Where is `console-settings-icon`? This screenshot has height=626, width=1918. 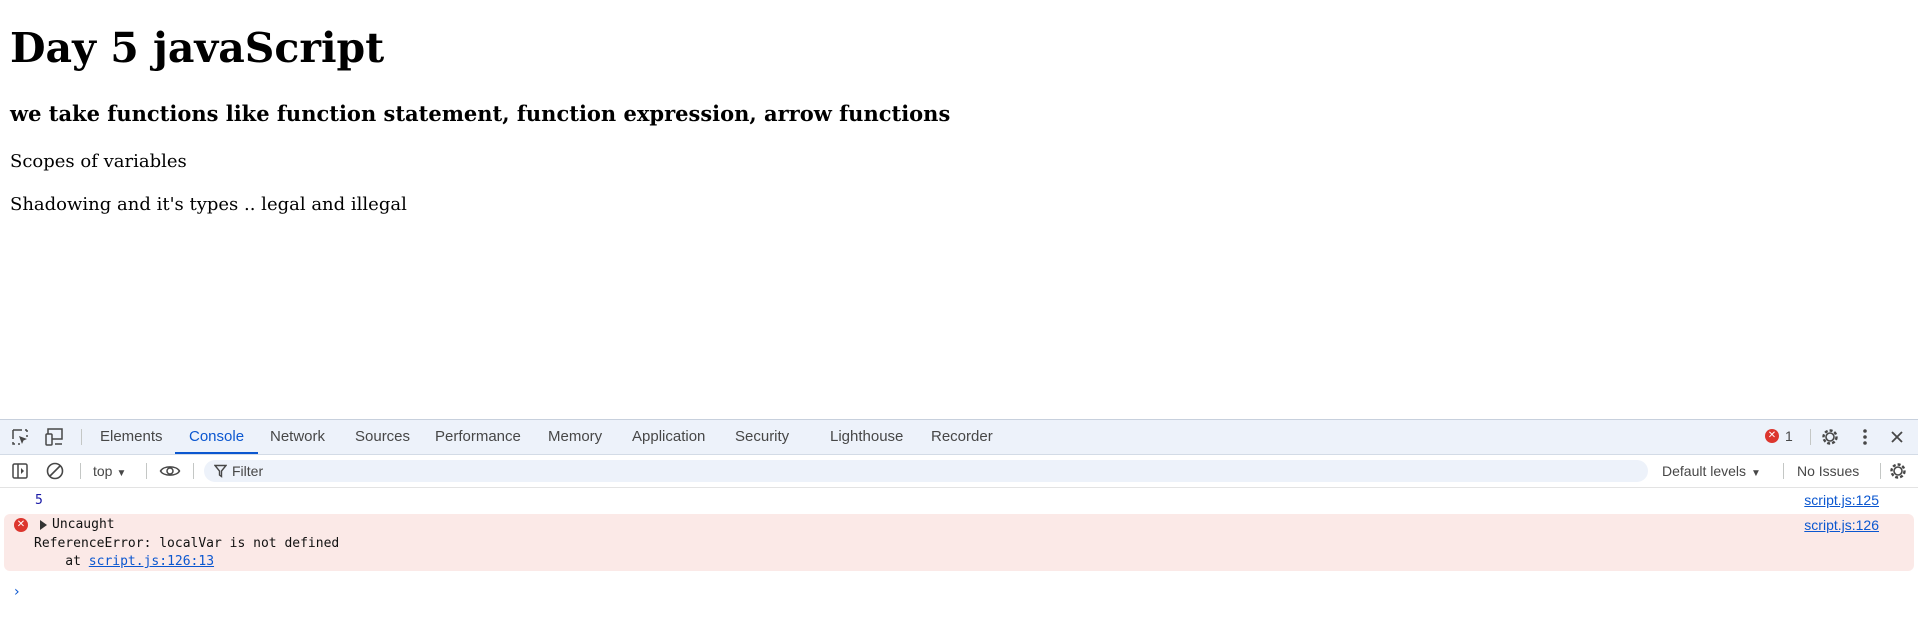 console-settings-icon is located at coordinates (1898, 471).